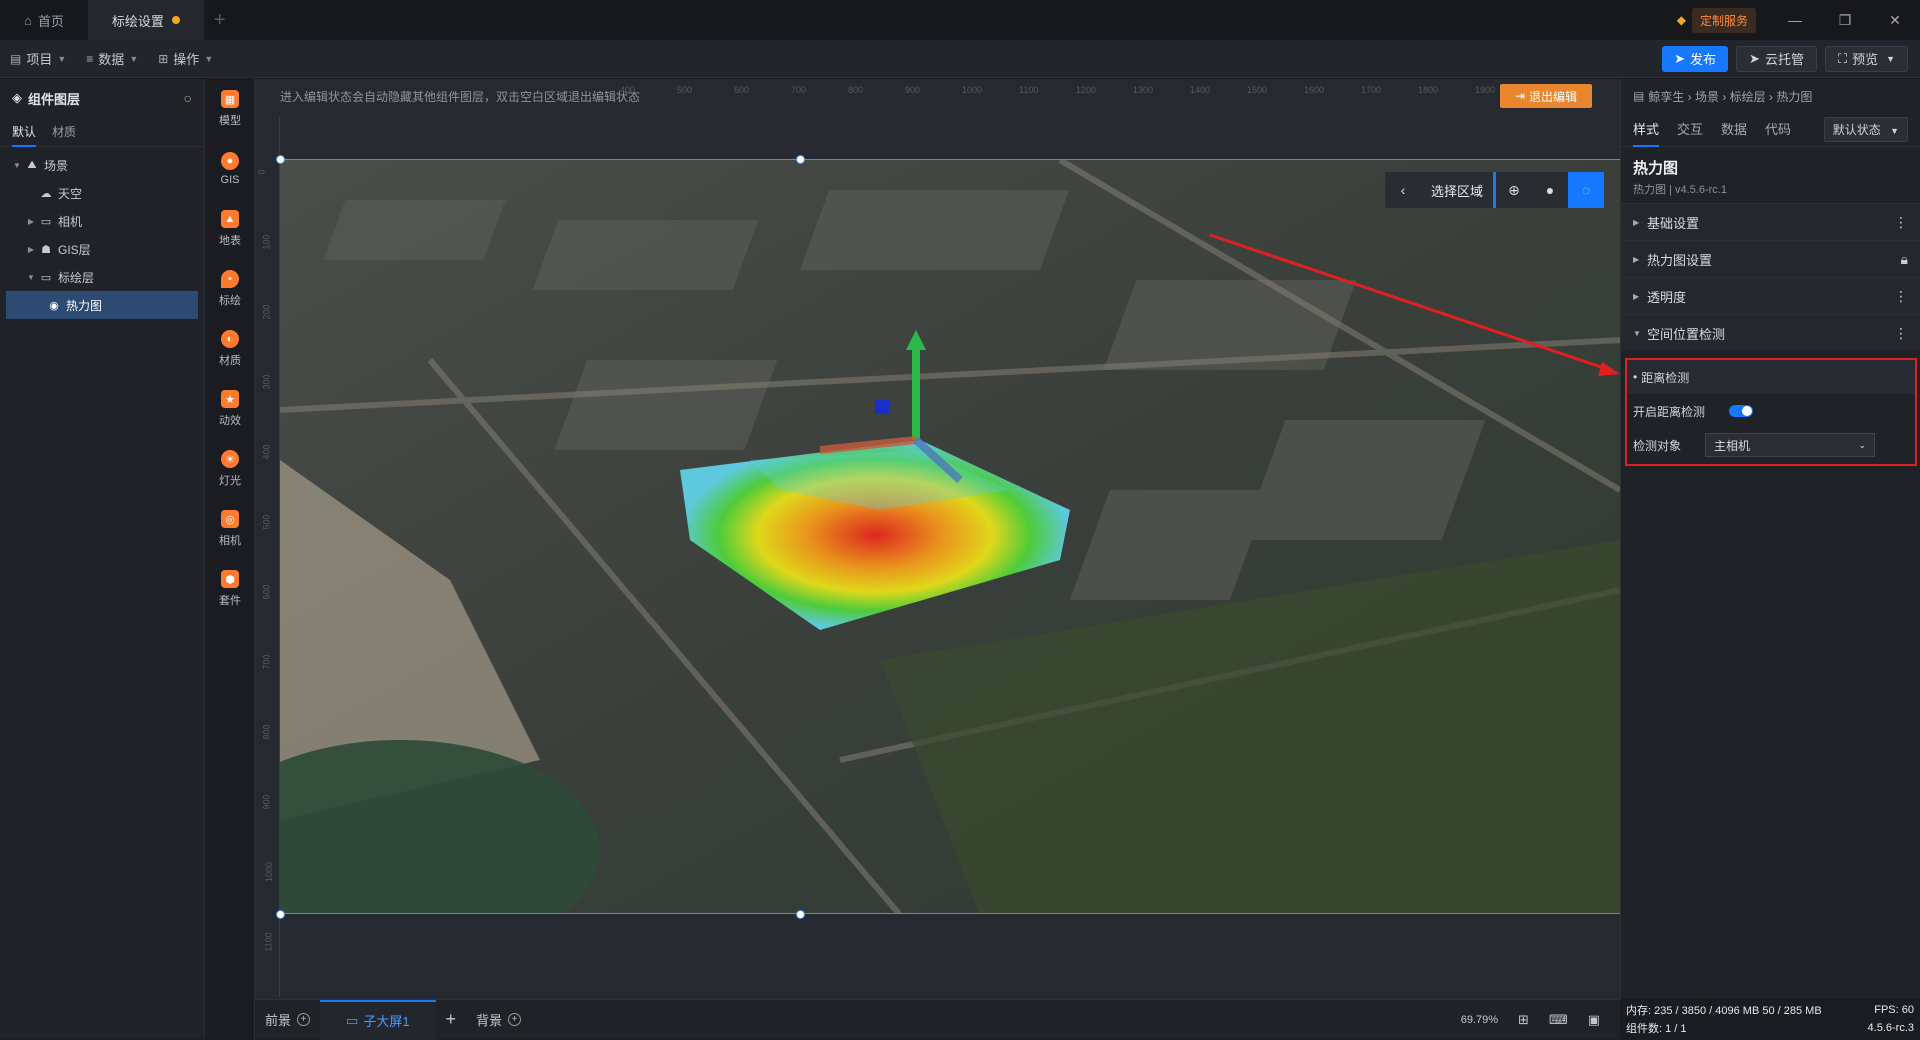 This screenshot has width=1920, height=1040. Describe the element at coordinates (1403, 190) in the screenshot. I see `chevron-left-icon: ‹` at that location.